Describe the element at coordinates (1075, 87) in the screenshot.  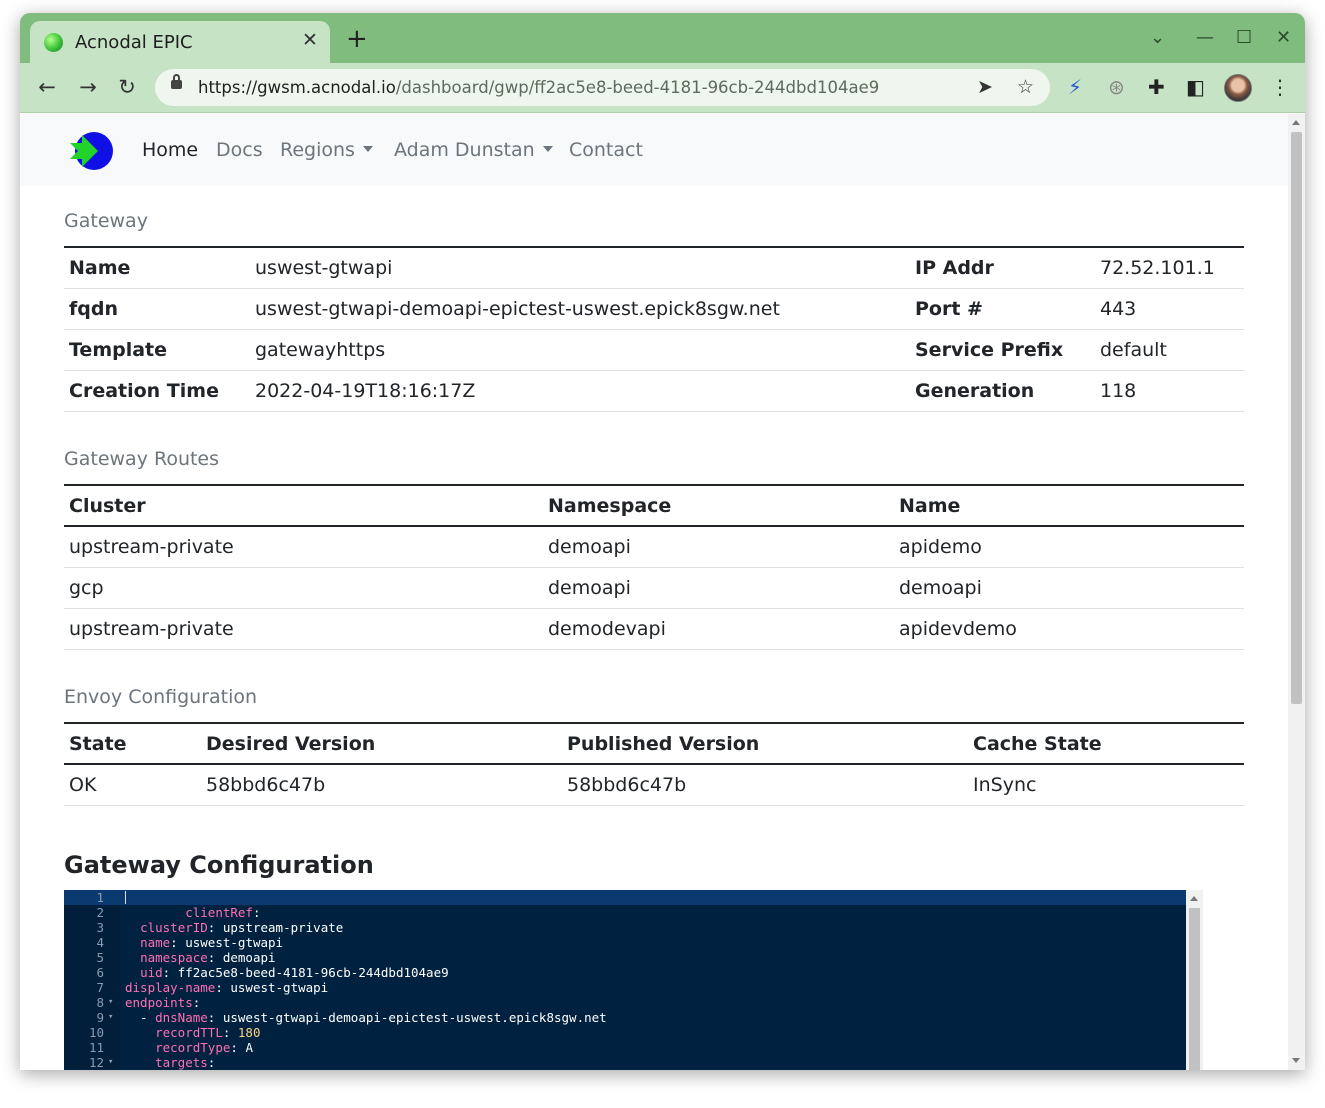
I see `lightning-extension-icon: ⚡` at that location.